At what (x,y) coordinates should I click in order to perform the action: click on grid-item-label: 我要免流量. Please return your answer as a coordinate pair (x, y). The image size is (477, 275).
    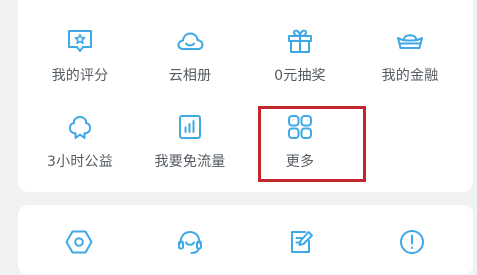
    Looking at the image, I should click on (190, 162).